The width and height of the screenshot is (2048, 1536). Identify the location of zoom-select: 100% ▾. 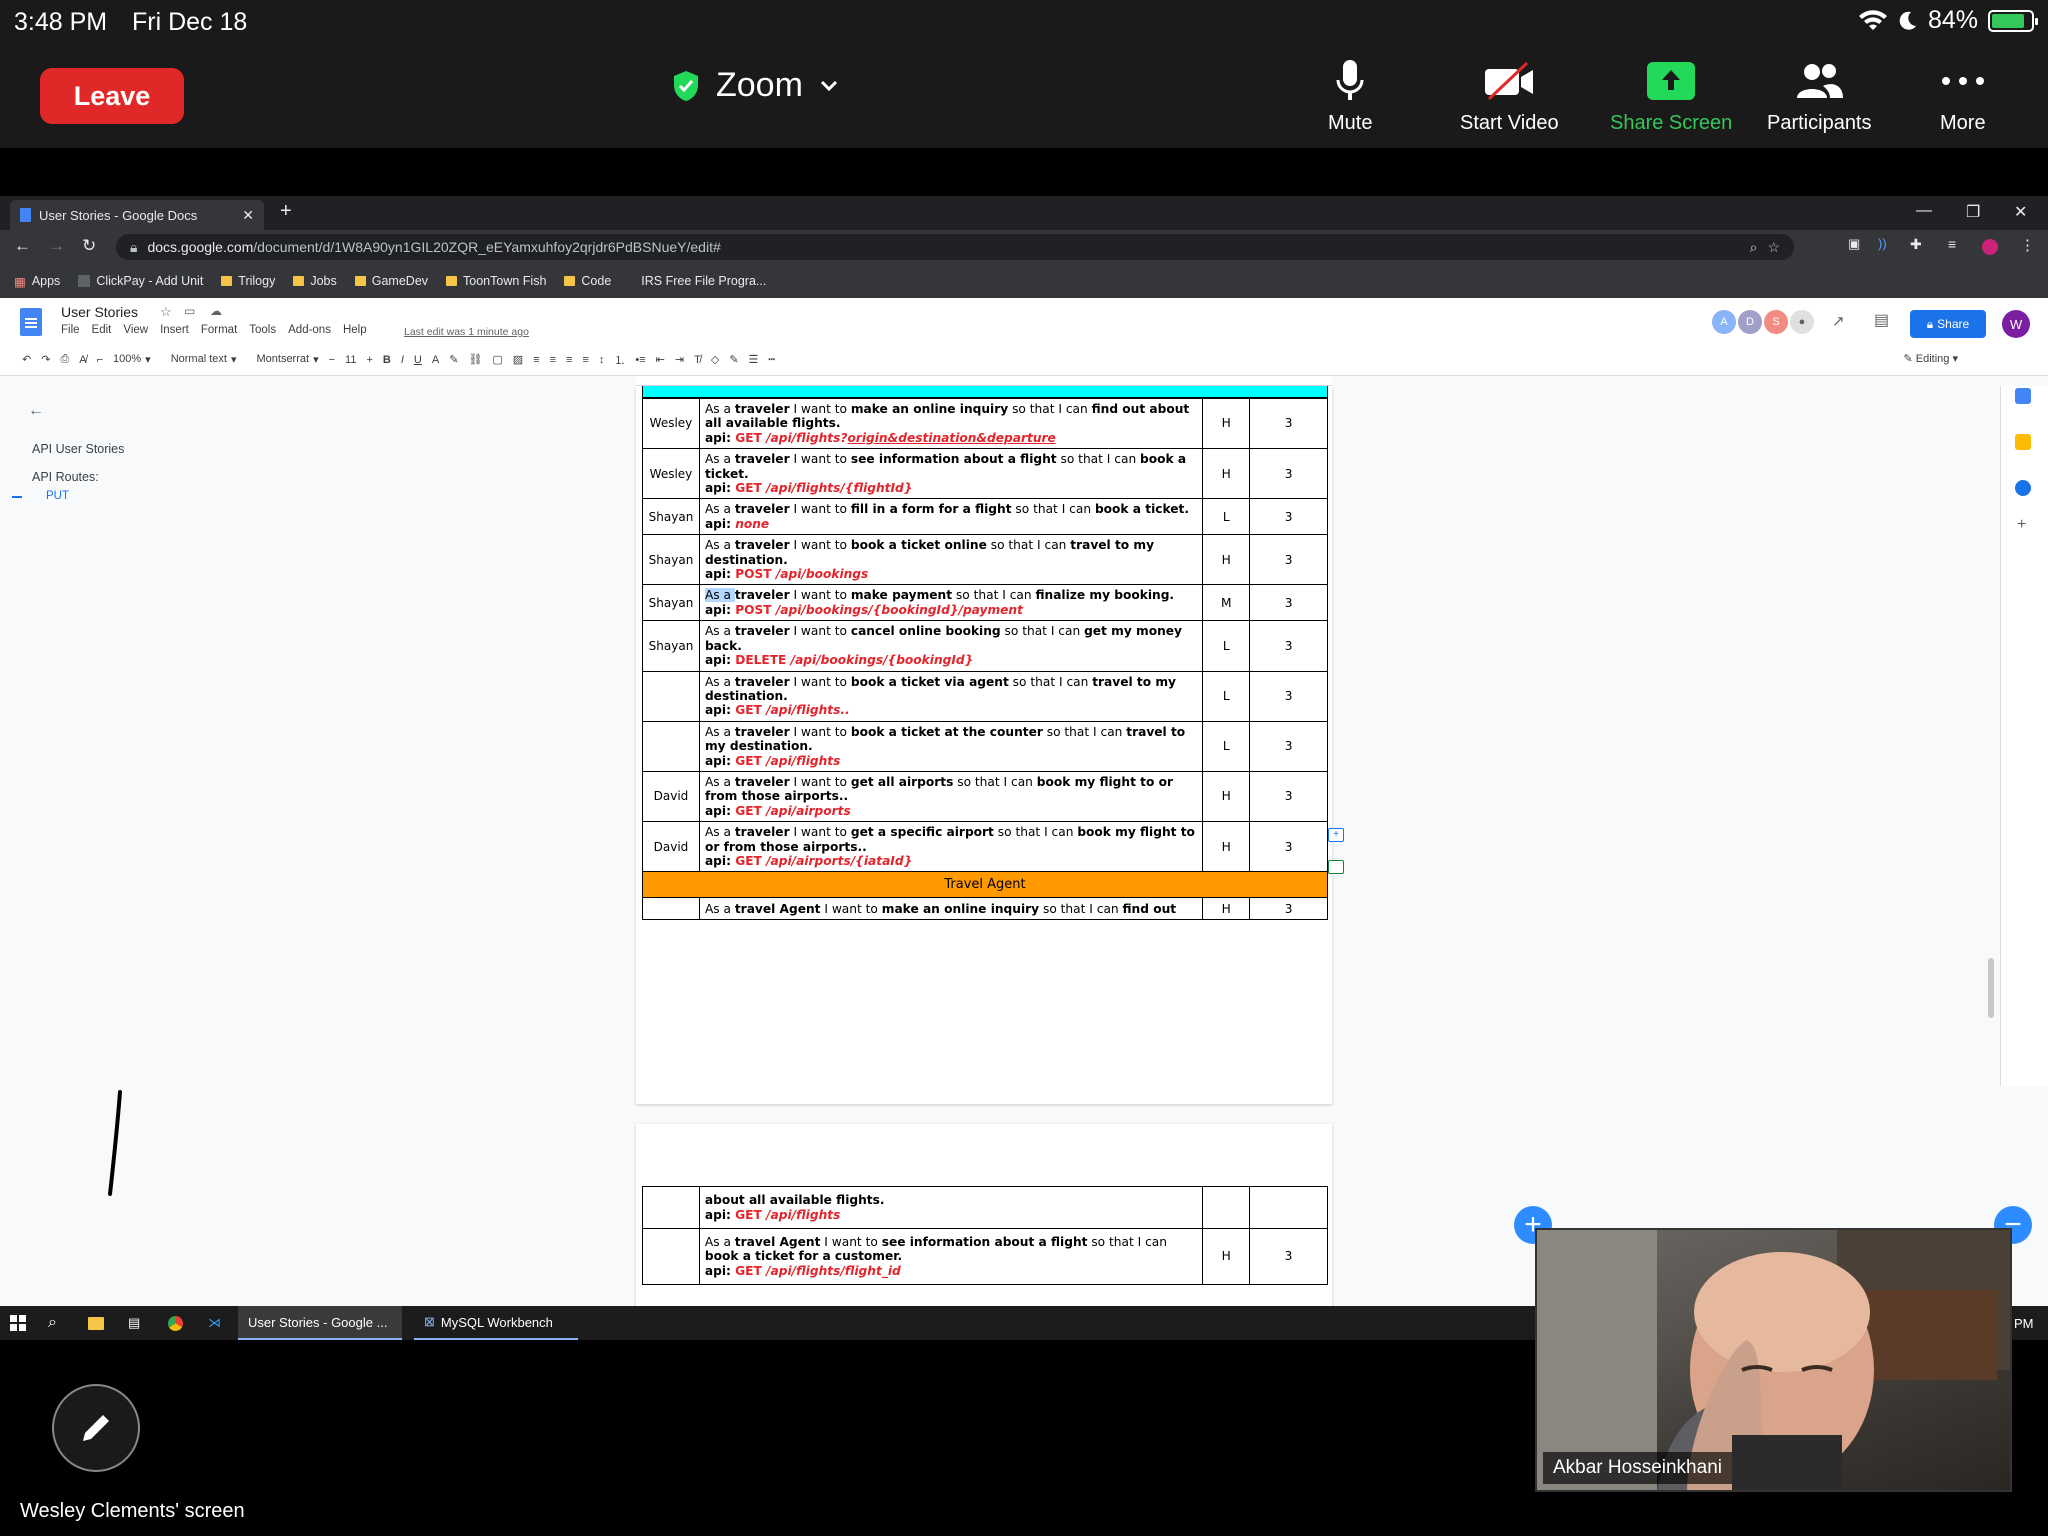
(132, 359).